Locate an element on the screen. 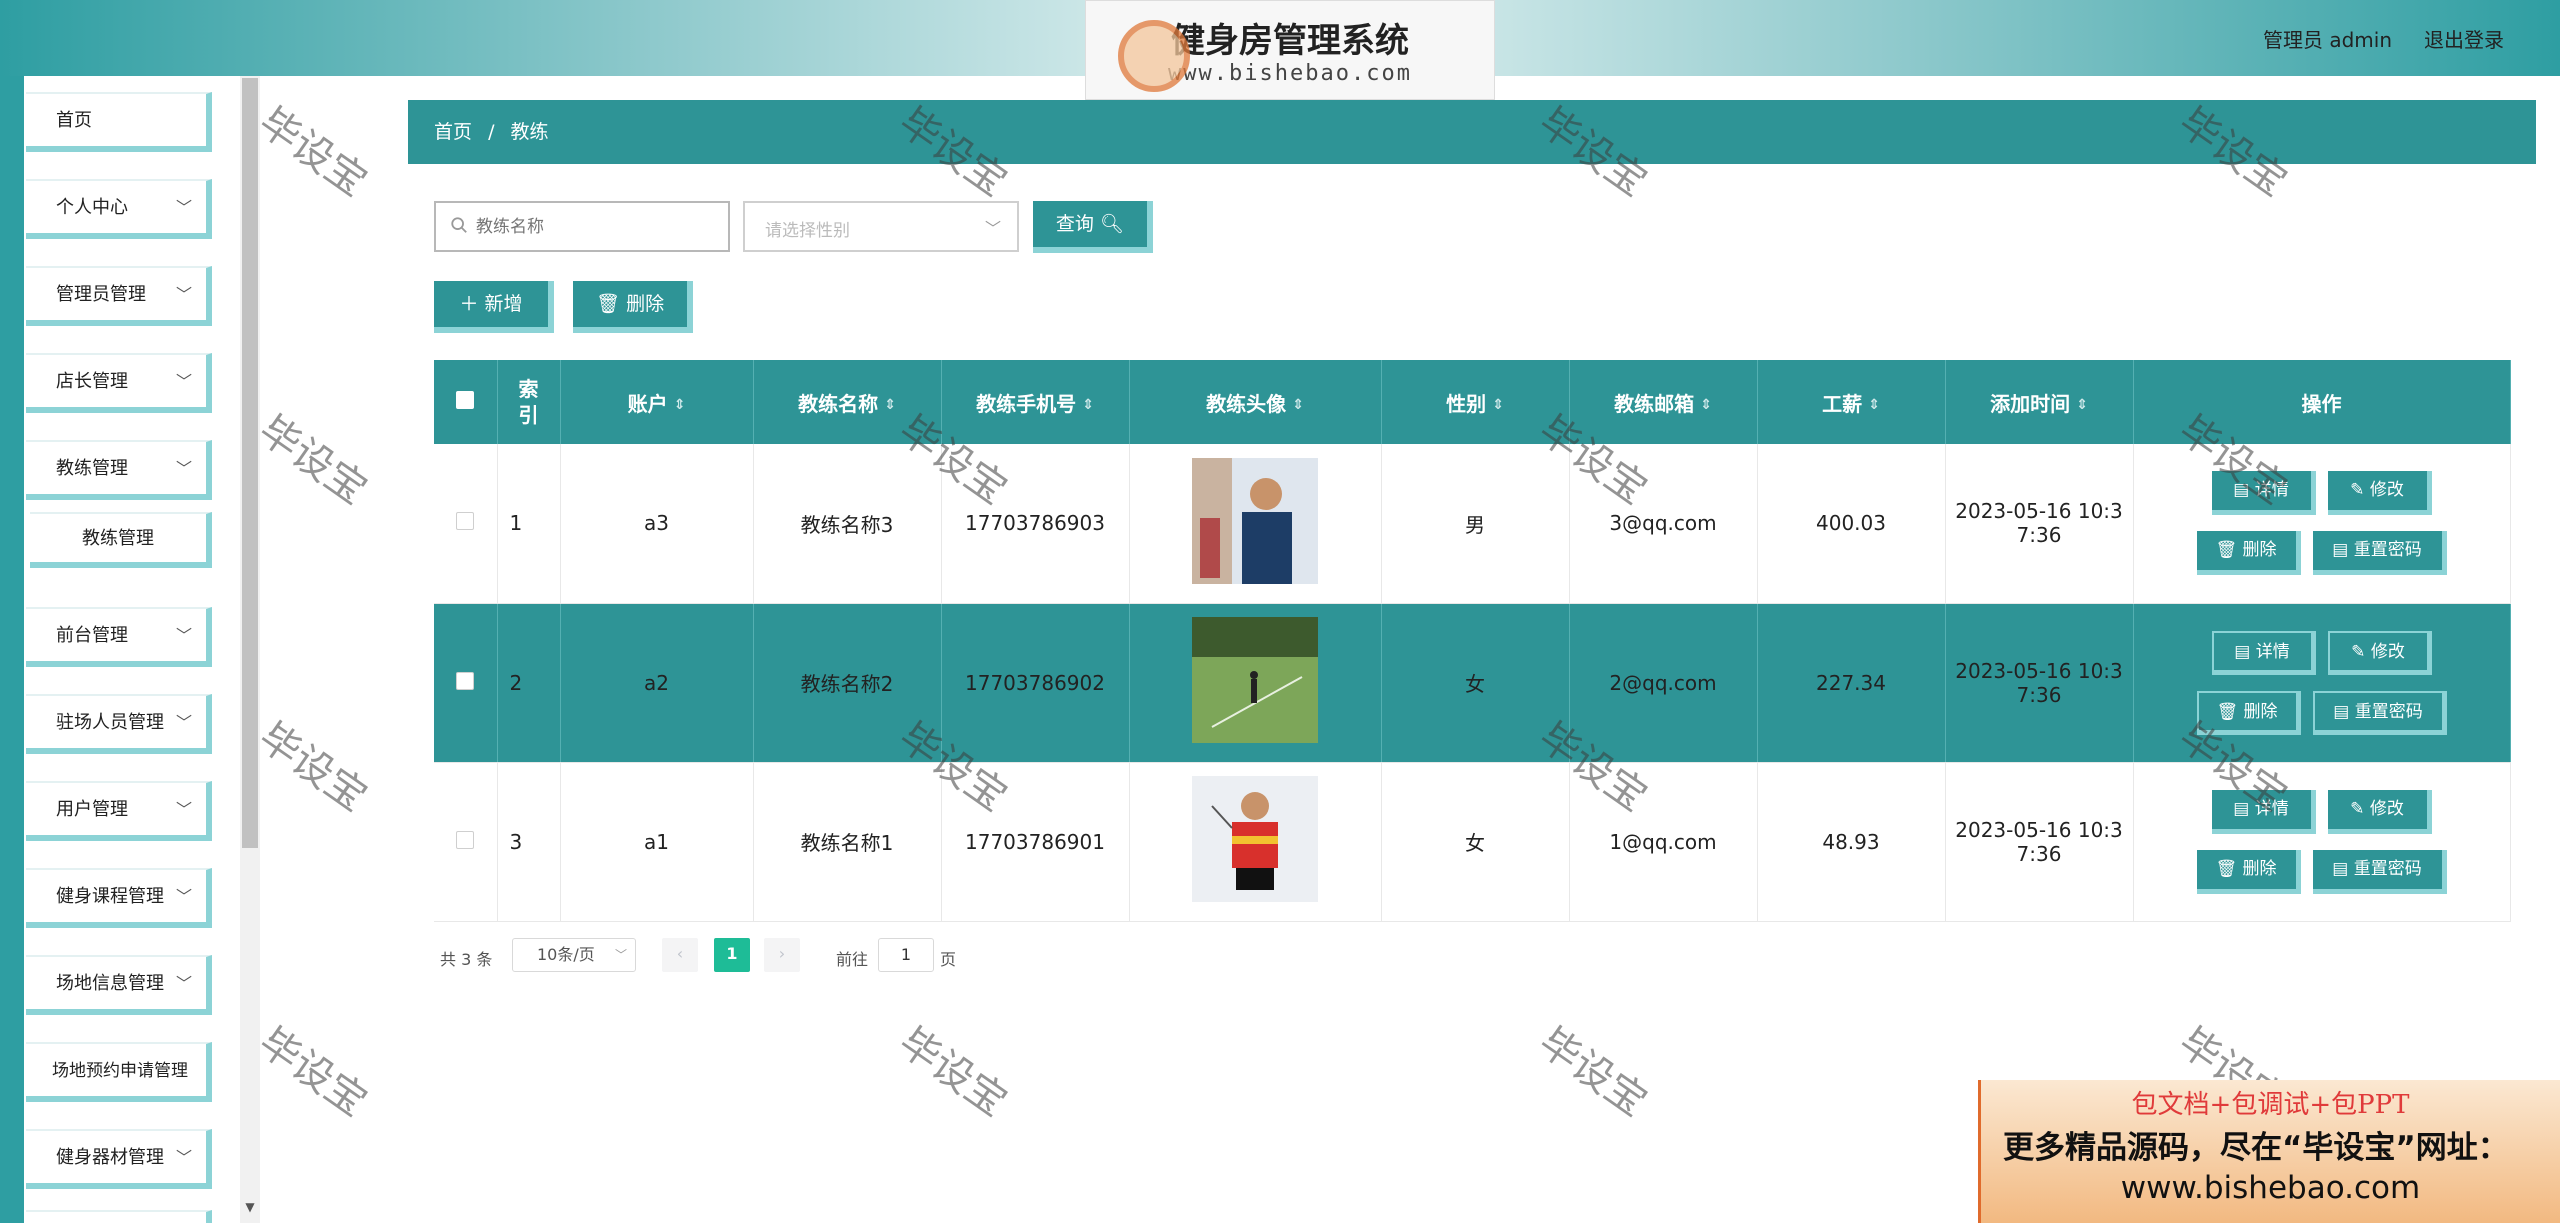 This screenshot has width=2560, height=1223. sidebar-item-label: 首页 is located at coordinates (74, 120).